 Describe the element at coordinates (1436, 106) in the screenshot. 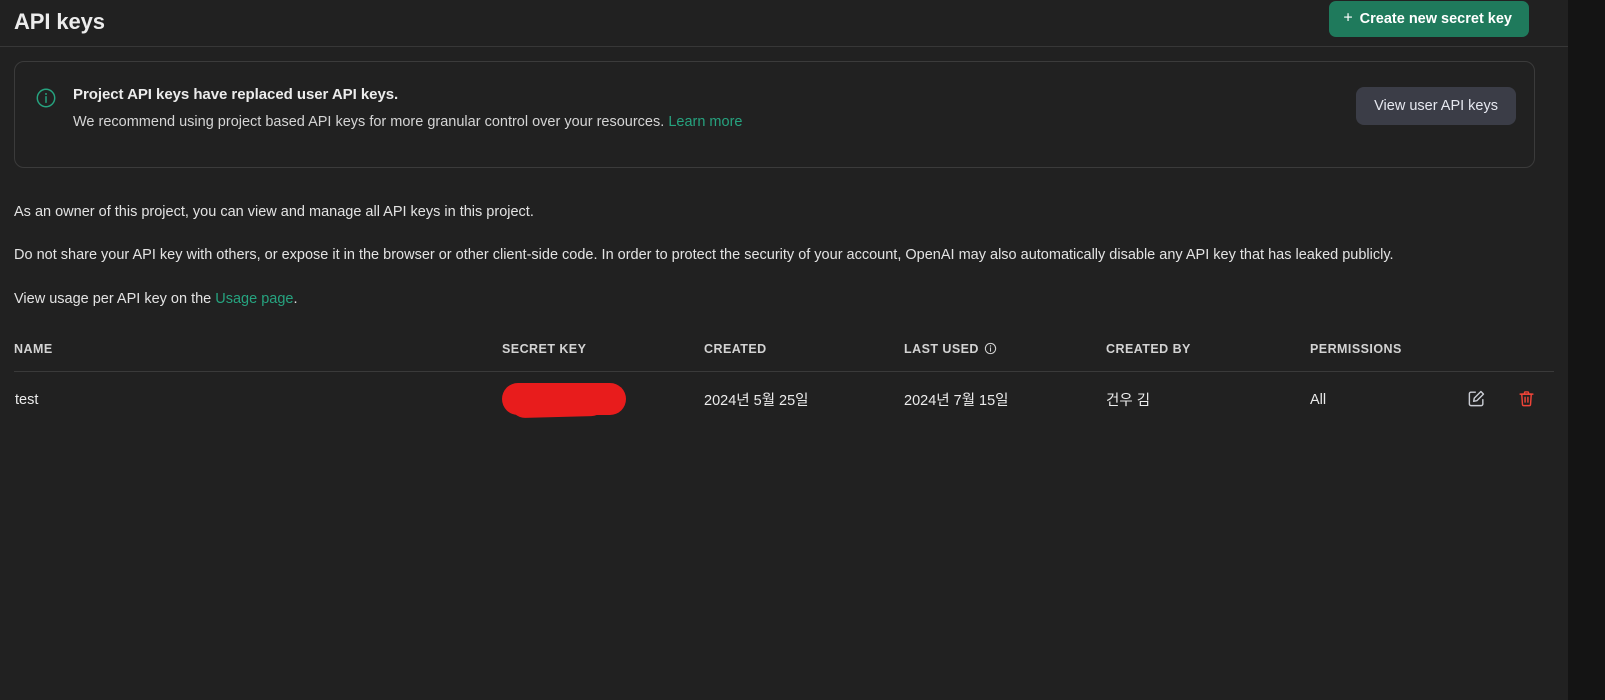

I see `view-user-api-keys-button: View user API keys` at that location.